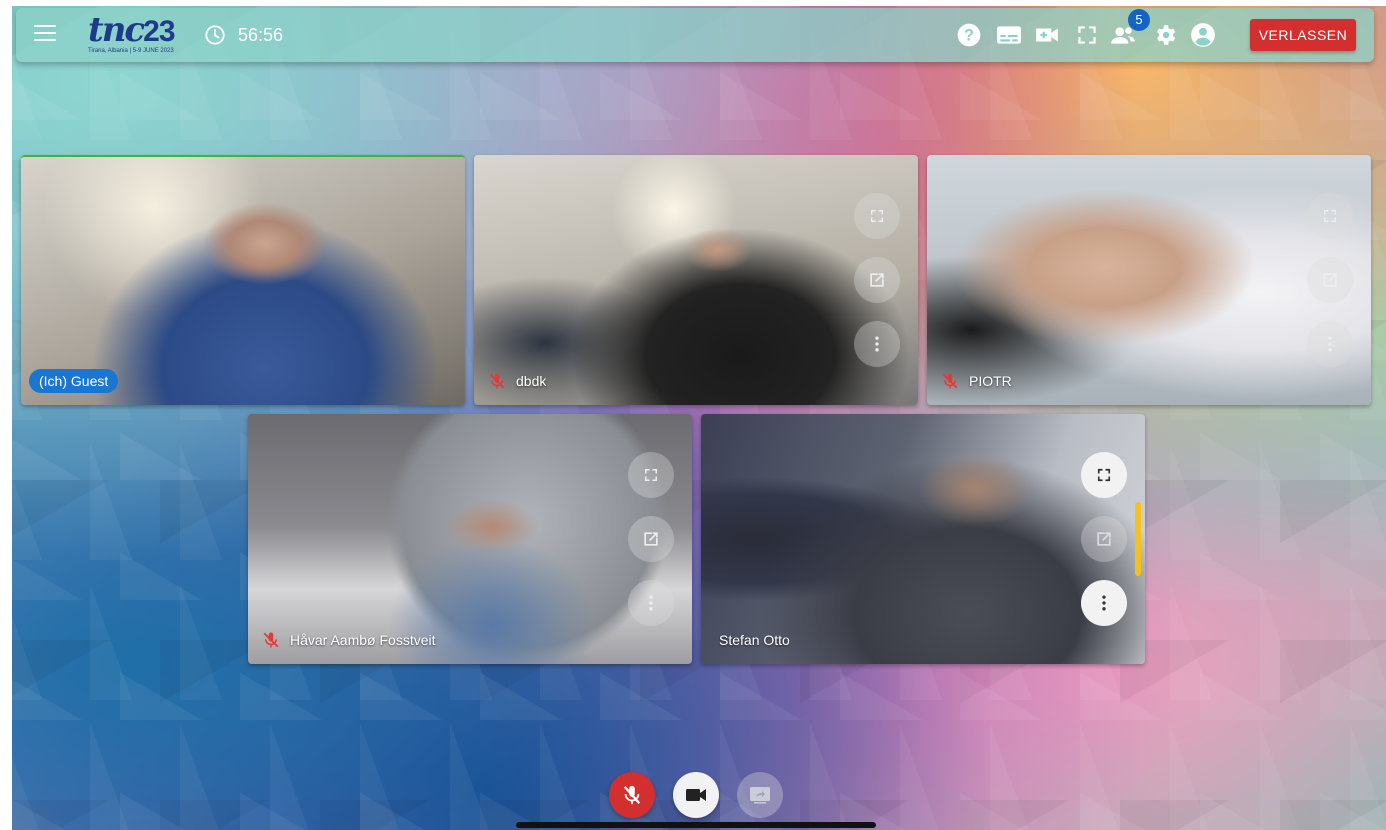 The height and width of the screenshot is (830, 1386). I want to click on leave-button: VERLASSEN, so click(1303, 35).